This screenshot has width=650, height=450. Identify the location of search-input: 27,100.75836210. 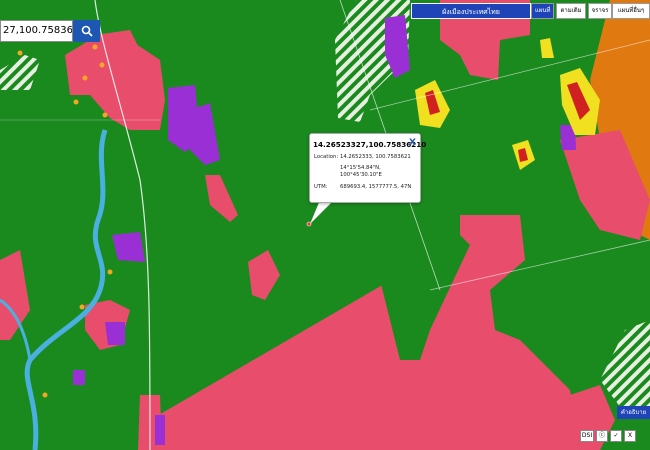
(36, 31).